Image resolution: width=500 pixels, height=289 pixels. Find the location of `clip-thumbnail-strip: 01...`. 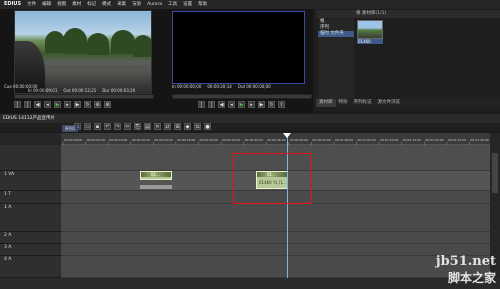

clip-thumbnail-strip: 01... is located at coordinates (156, 174).